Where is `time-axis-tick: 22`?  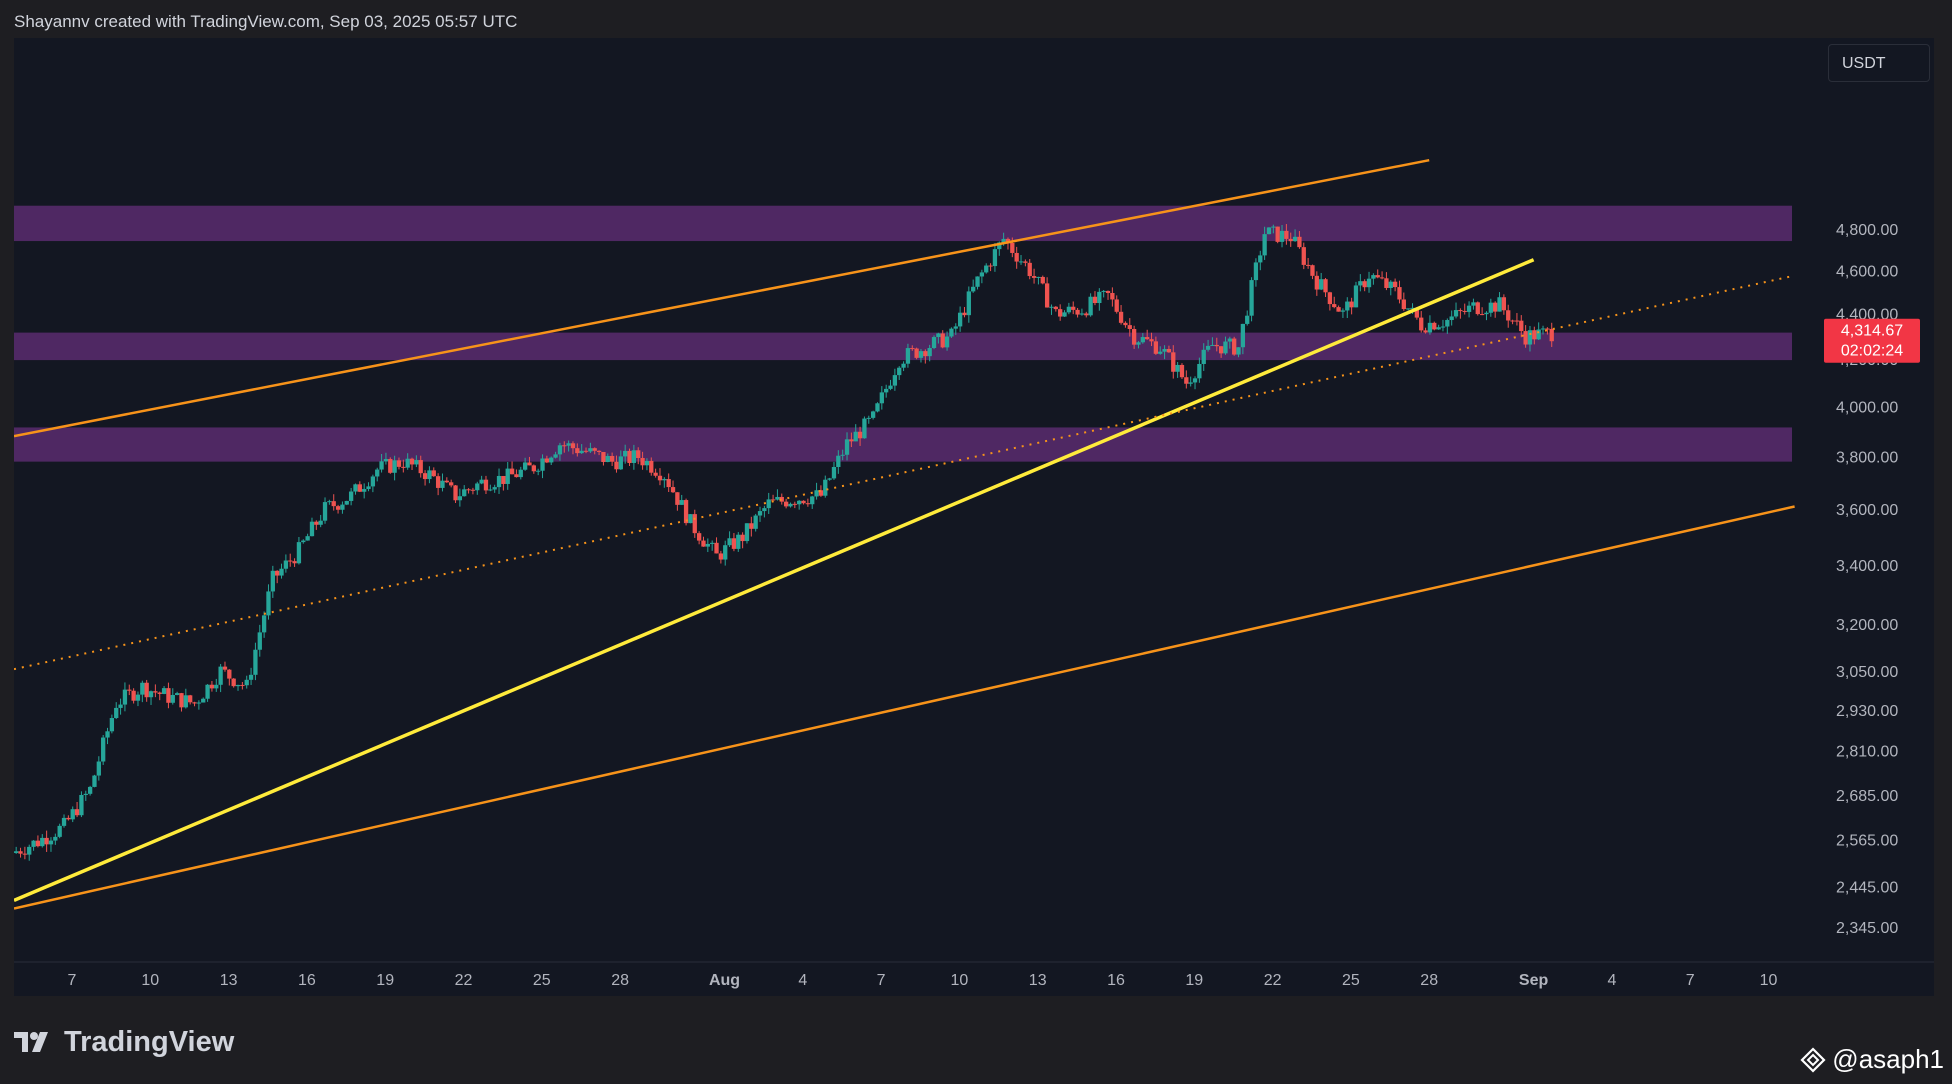 time-axis-tick: 22 is located at coordinates (1273, 980).